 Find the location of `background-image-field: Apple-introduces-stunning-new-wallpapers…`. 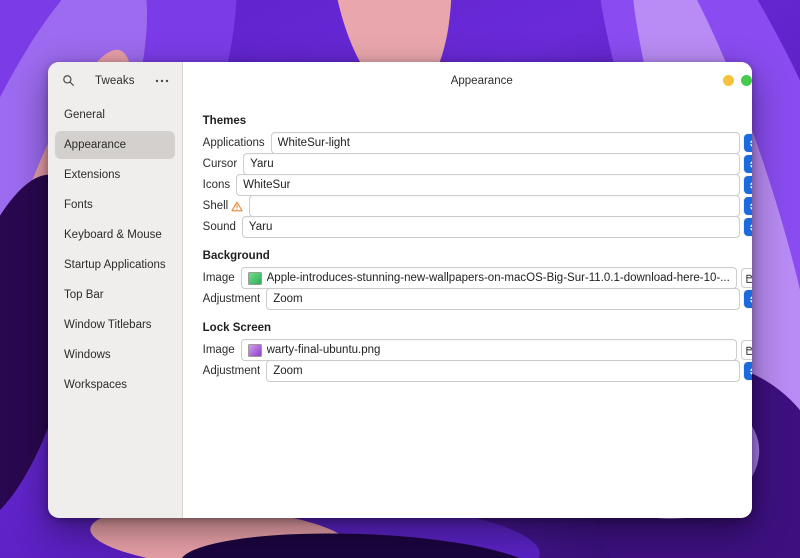

background-image-field: Apple-introduces-stunning-new-wallpapers… is located at coordinates (488, 278).